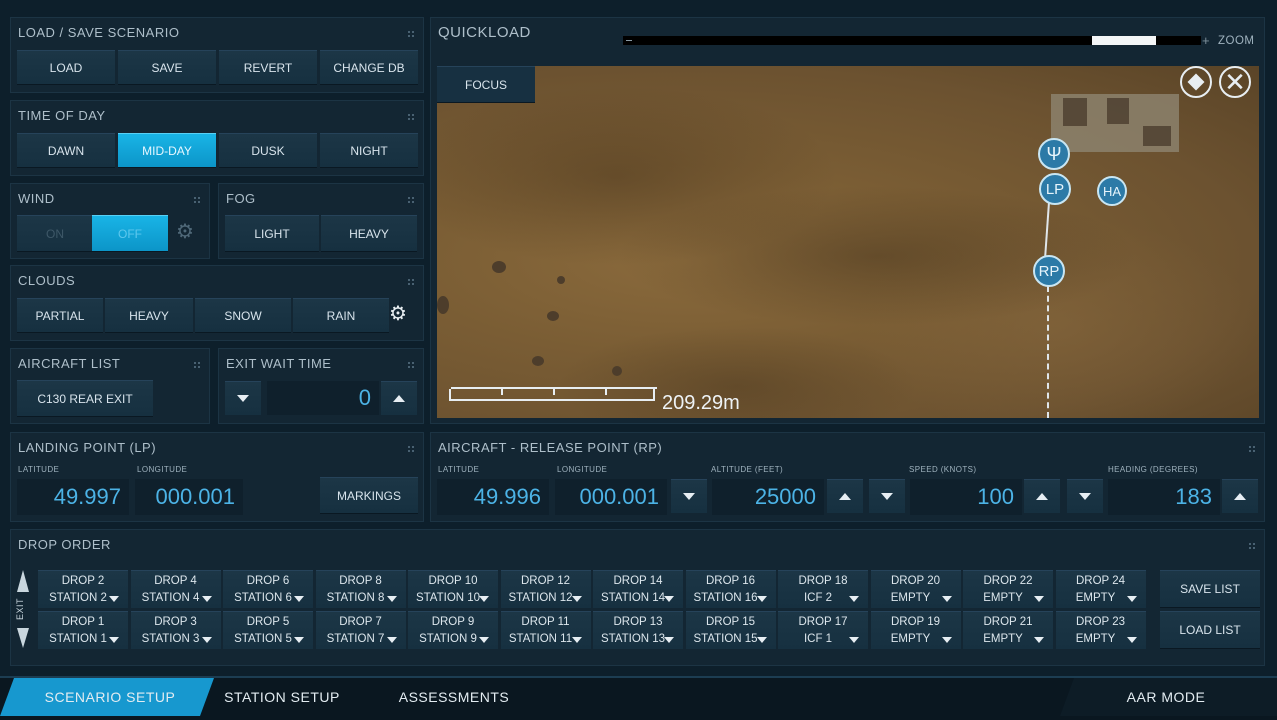 The width and height of the screenshot is (1277, 720). I want to click on rp-speed-field: 100, so click(966, 497).